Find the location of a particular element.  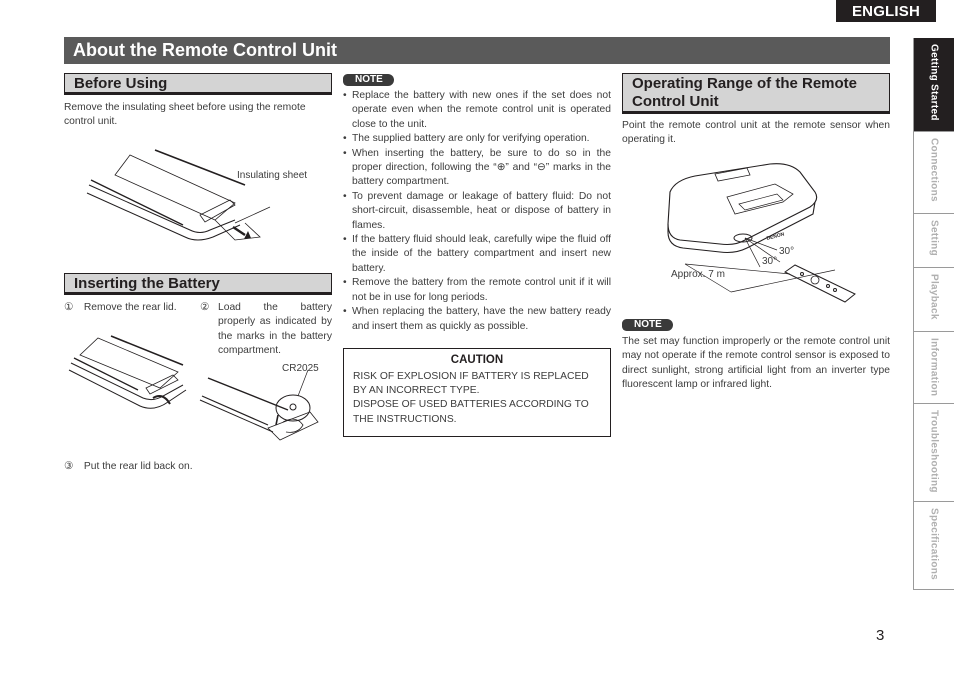

step-1: ① Remove the rear lid. is located at coordinates (126, 308).